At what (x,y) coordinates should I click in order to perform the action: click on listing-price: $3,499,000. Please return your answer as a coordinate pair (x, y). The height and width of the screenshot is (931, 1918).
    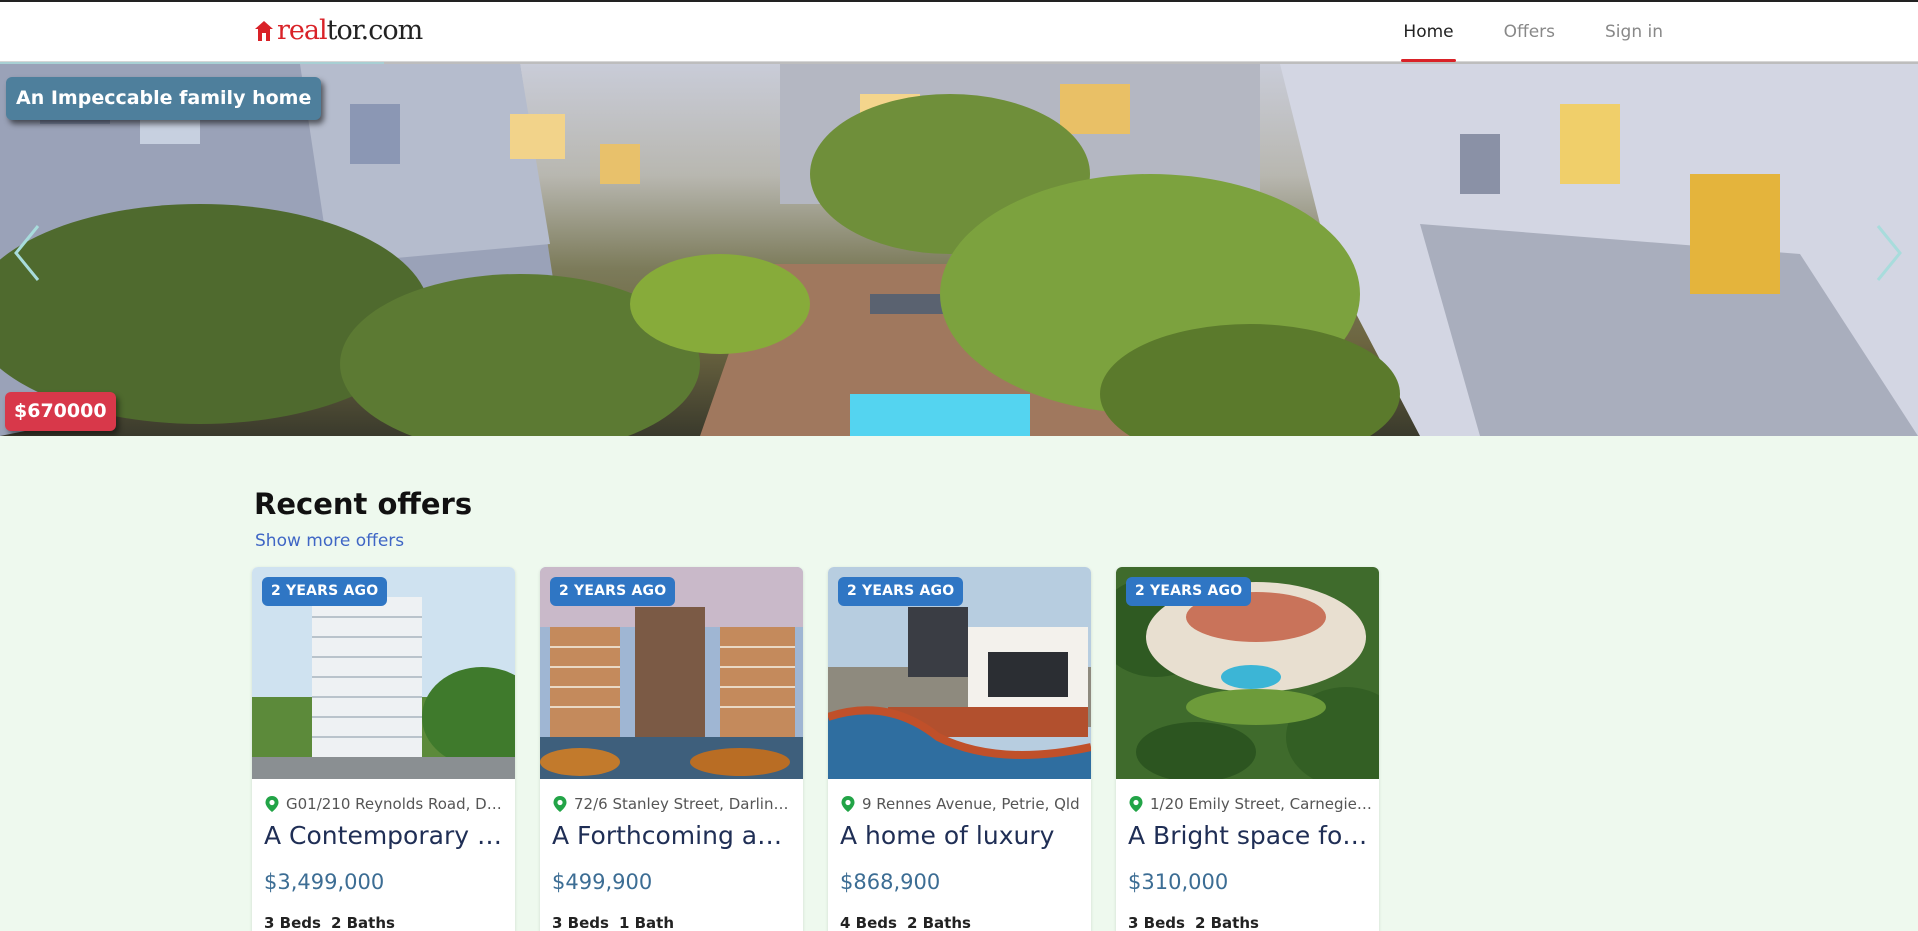
    Looking at the image, I should click on (324, 882).